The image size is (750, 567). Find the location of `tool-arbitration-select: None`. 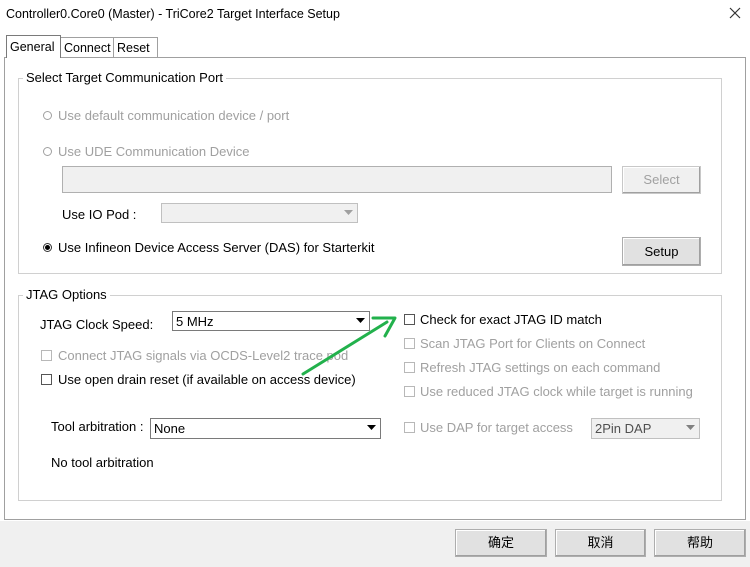

tool-arbitration-select: None is located at coordinates (265, 428).